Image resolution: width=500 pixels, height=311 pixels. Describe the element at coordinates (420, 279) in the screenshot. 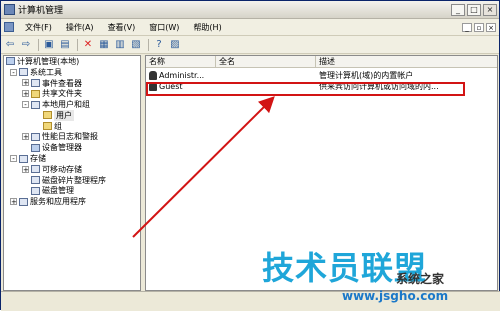

I see `watermark-sub: 系统之家` at that location.